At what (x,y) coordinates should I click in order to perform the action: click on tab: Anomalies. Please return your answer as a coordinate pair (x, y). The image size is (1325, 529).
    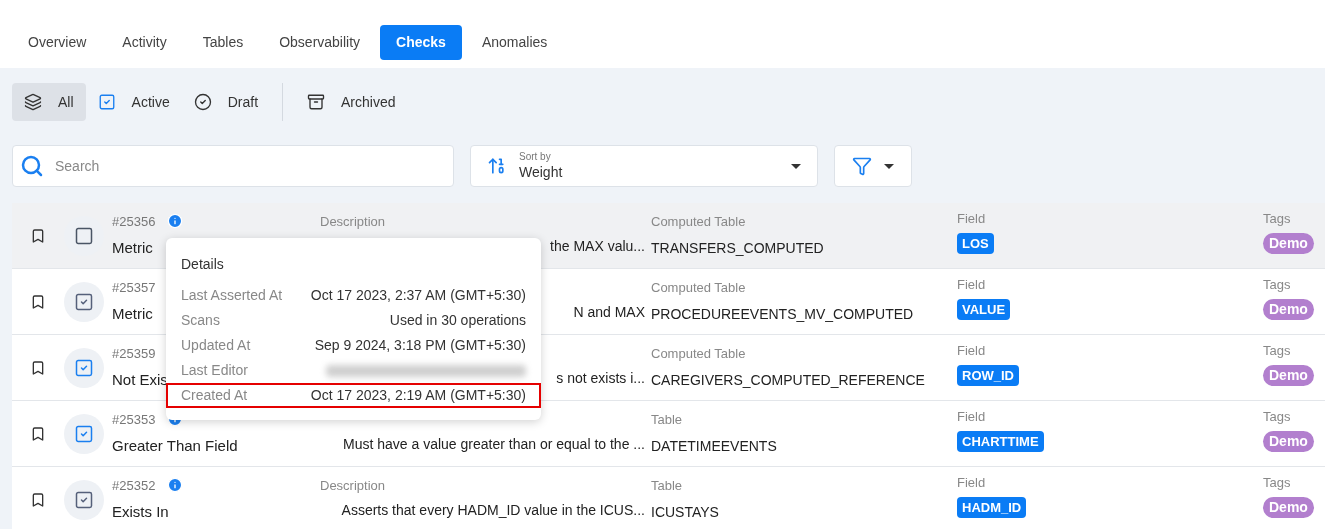
    Looking at the image, I should click on (514, 42).